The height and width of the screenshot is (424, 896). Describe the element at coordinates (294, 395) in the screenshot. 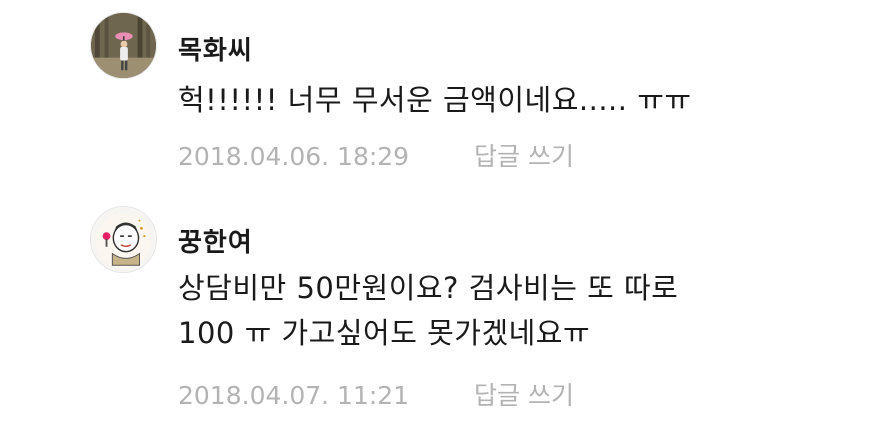

I see `comment-timestamp: 2018.04.07. 11:21` at that location.